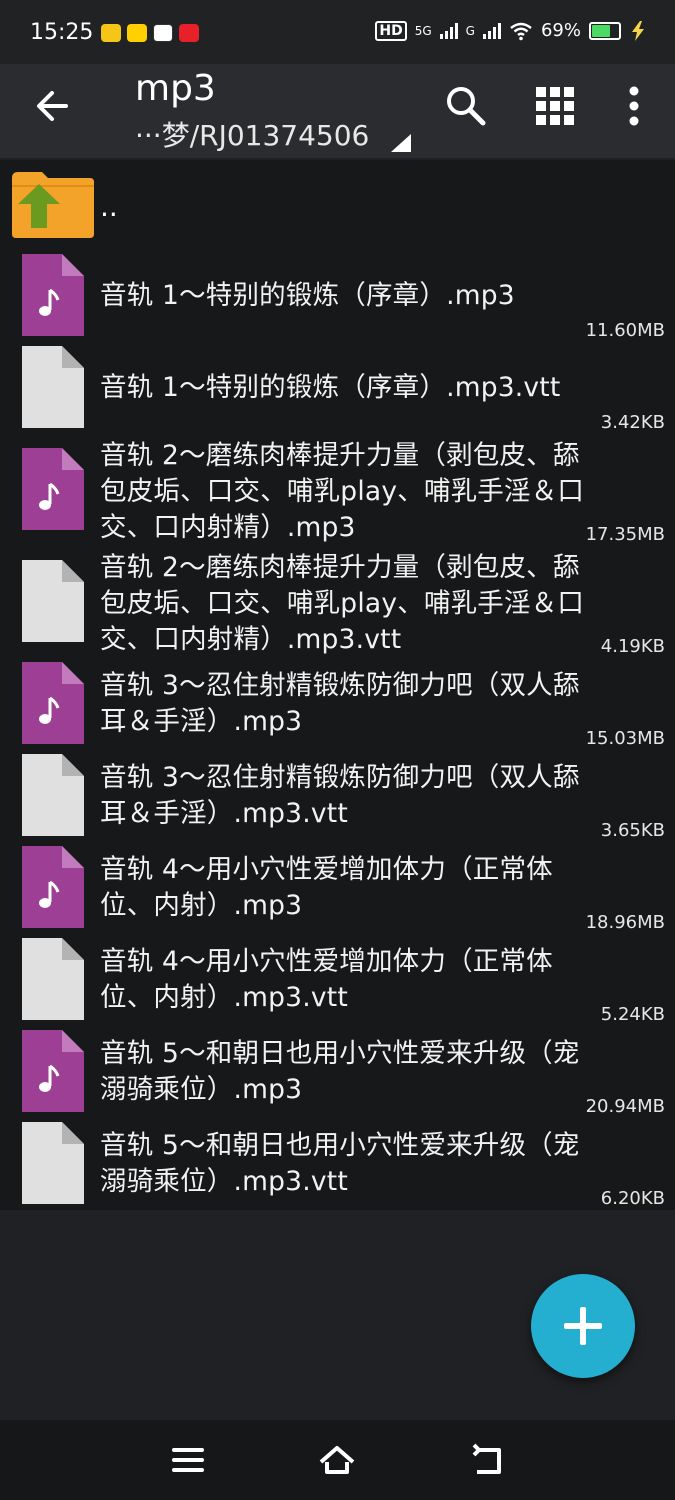 The height and width of the screenshot is (1500, 675). I want to click on status-time: 15:25, so click(62, 32).